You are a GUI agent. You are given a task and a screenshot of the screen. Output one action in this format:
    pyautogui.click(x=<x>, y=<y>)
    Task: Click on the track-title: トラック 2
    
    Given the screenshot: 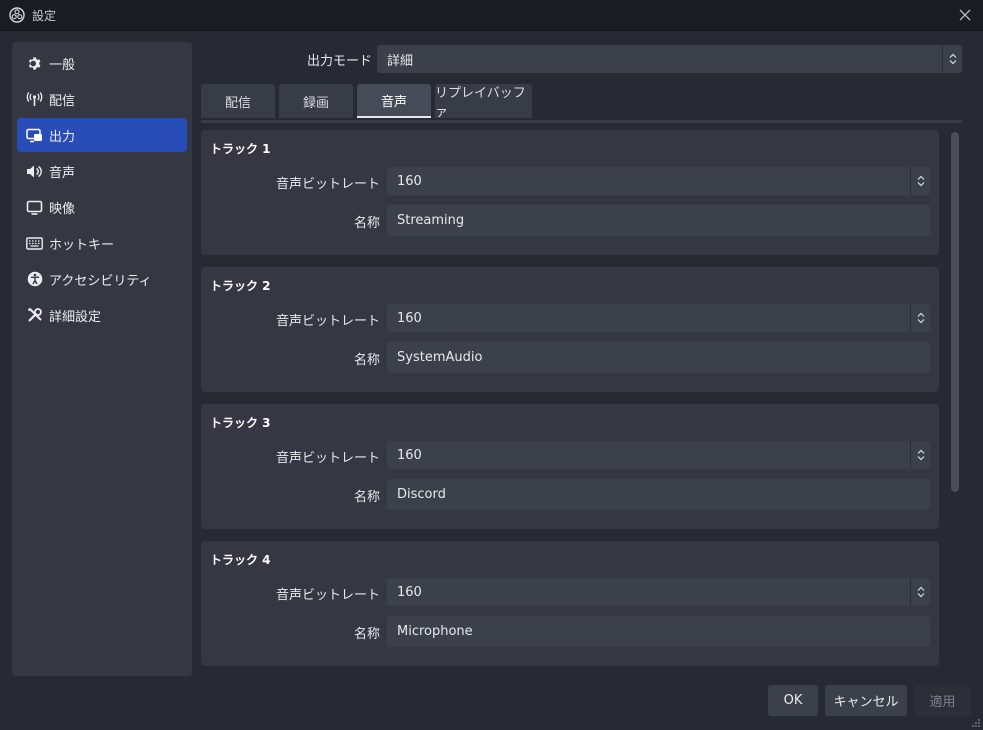 What is the action you would take?
    pyautogui.click(x=240, y=286)
    